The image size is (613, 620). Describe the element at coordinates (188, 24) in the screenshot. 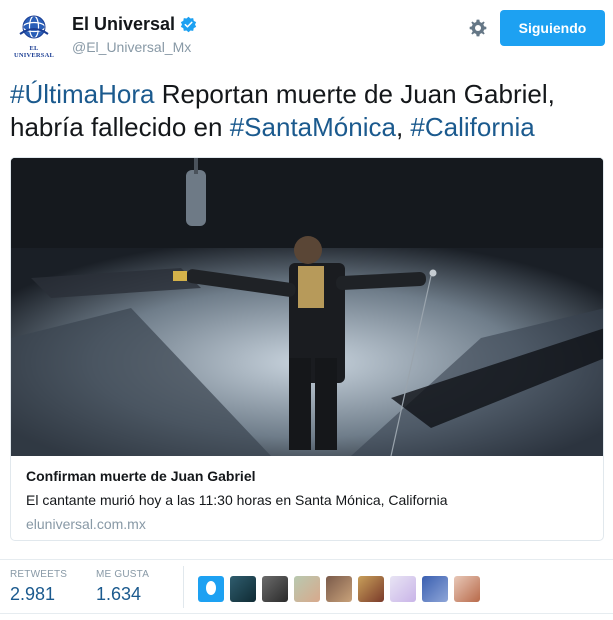

I see `verified-badge-icon` at that location.